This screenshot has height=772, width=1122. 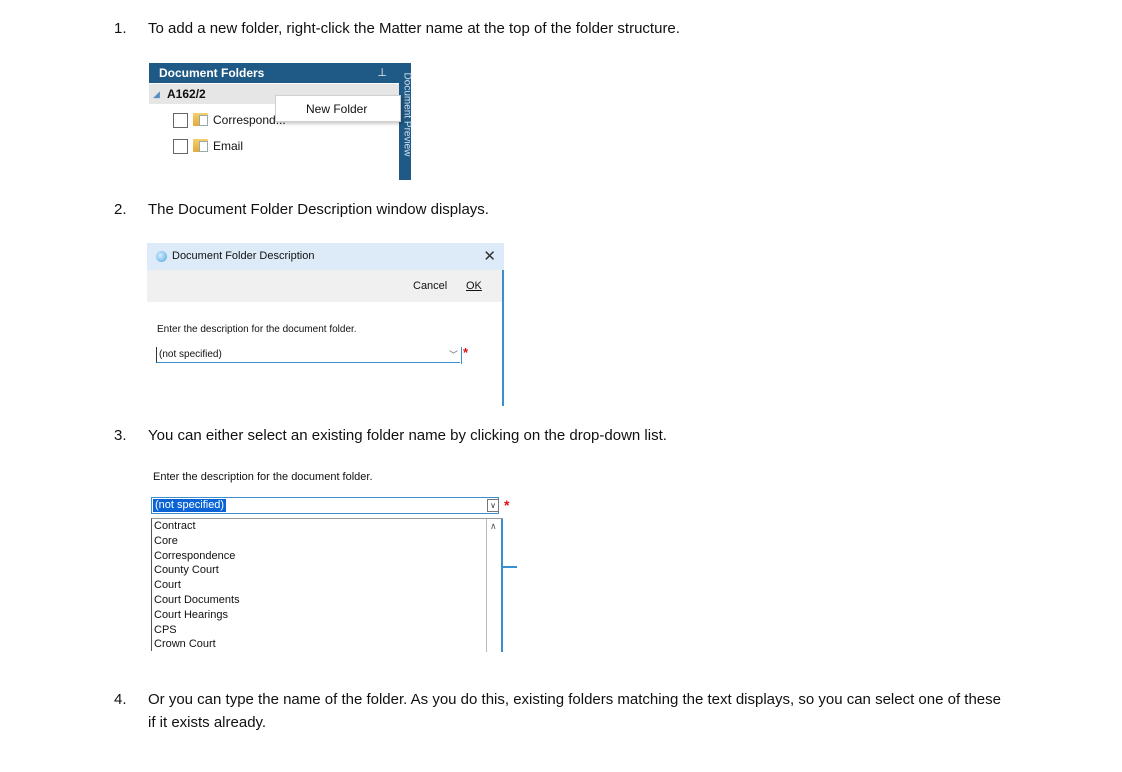 I want to click on list-item: Court Documents, so click(x=197, y=600).